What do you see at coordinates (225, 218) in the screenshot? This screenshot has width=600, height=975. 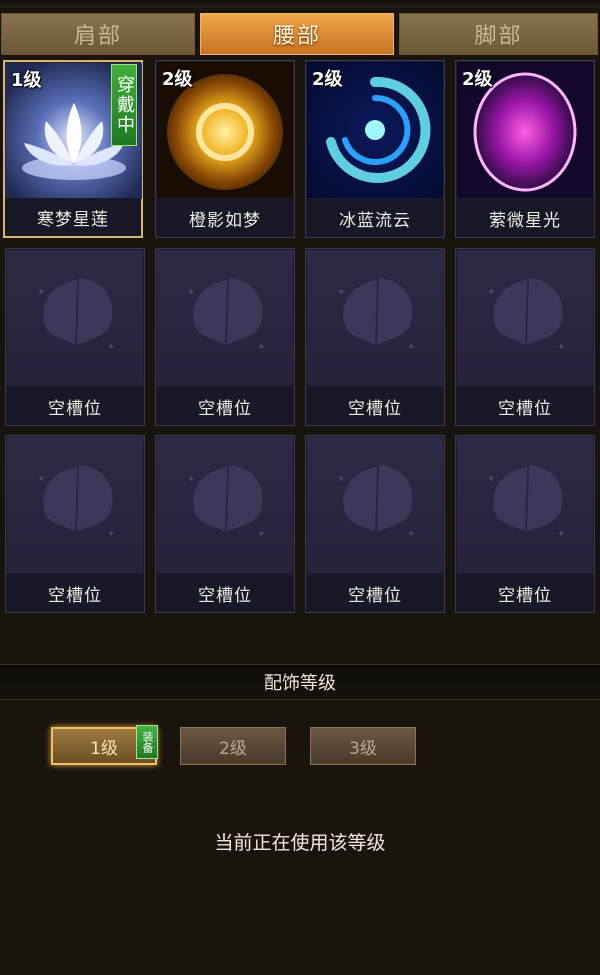 I see `accessory-name: 橙影如梦` at bounding box center [225, 218].